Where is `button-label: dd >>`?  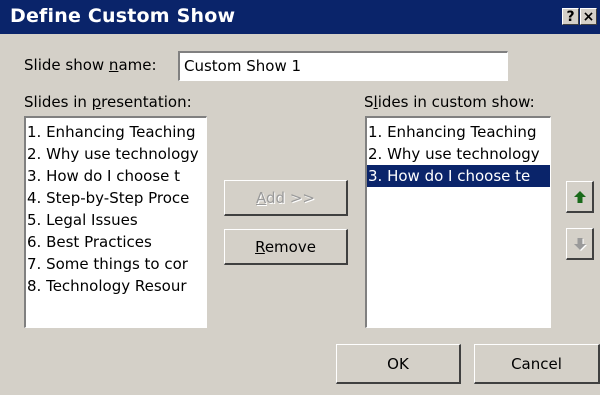 button-label: dd >> is located at coordinates (290, 198).